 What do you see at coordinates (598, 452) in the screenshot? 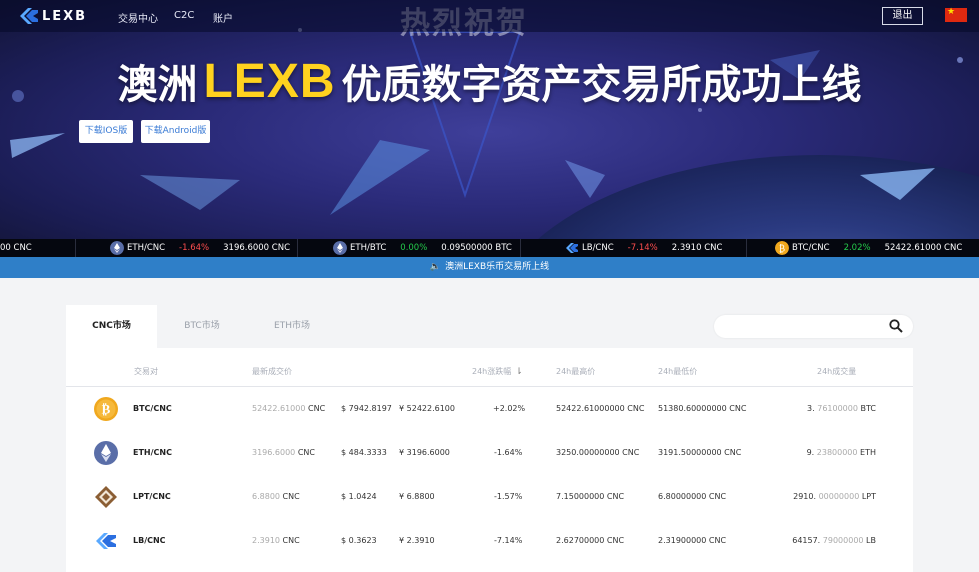
I see `high-value: 3250.00000000 CNC` at bounding box center [598, 452].